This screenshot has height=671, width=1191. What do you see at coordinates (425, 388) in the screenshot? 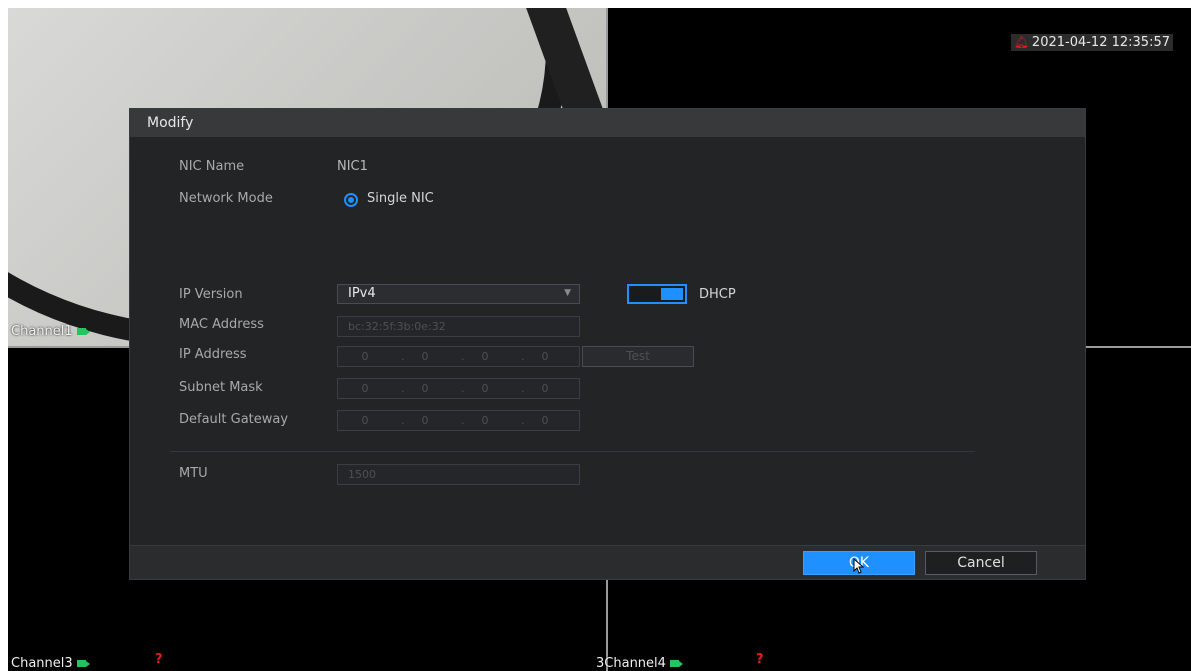
I see `subnet-octet-2: 0` at bounding box center [425, 388].